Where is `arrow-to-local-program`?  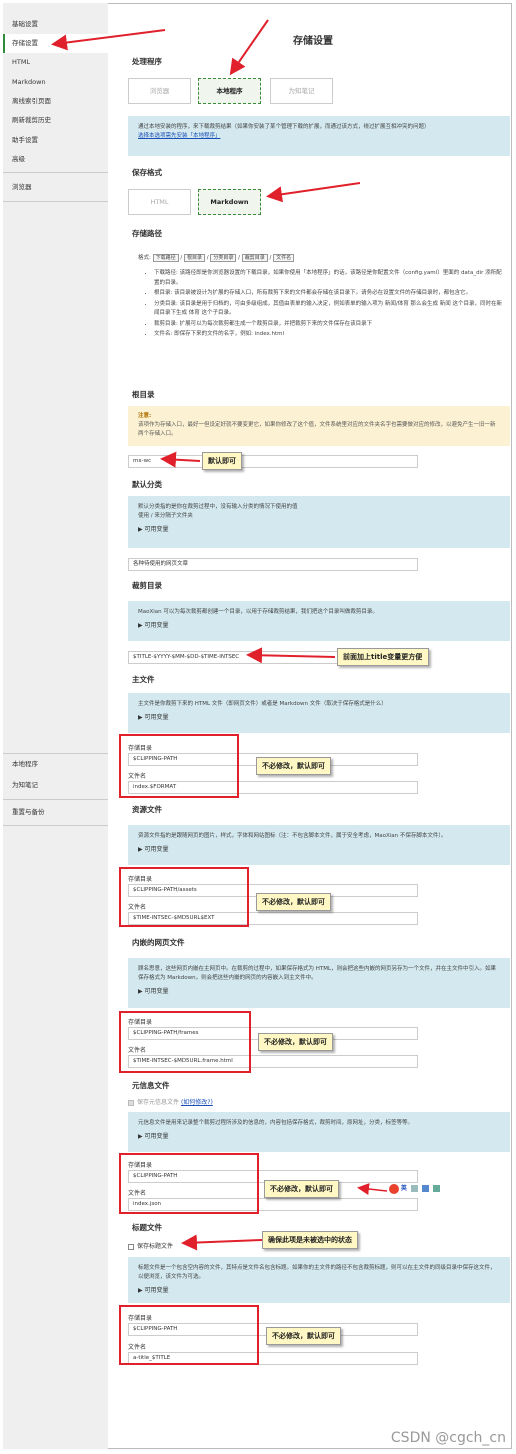 arrow-to-local-program is located at coordinates (249, 47).